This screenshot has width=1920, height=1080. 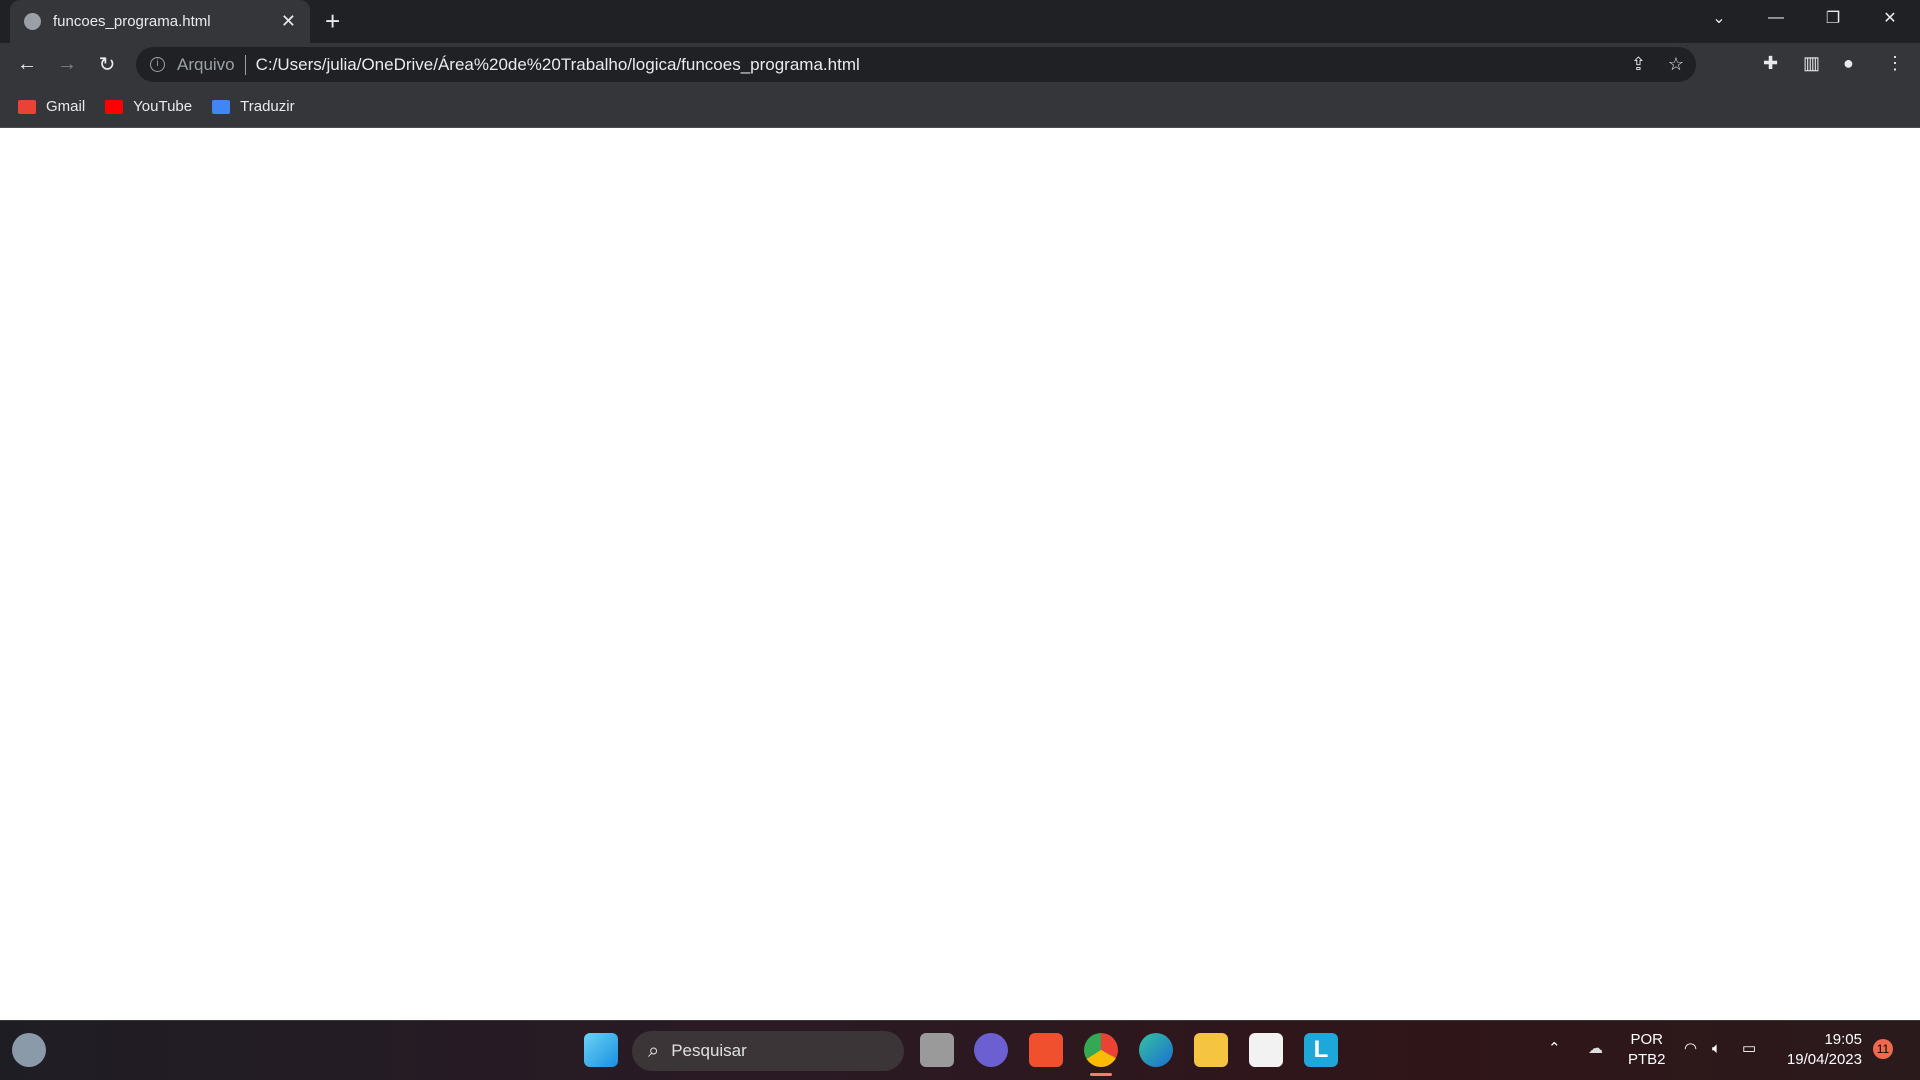 What do you see at coordinates (132, 21) in the screenshot?
I see `tab-title: funcoes_programa.html` at bounding box center [132, 21].